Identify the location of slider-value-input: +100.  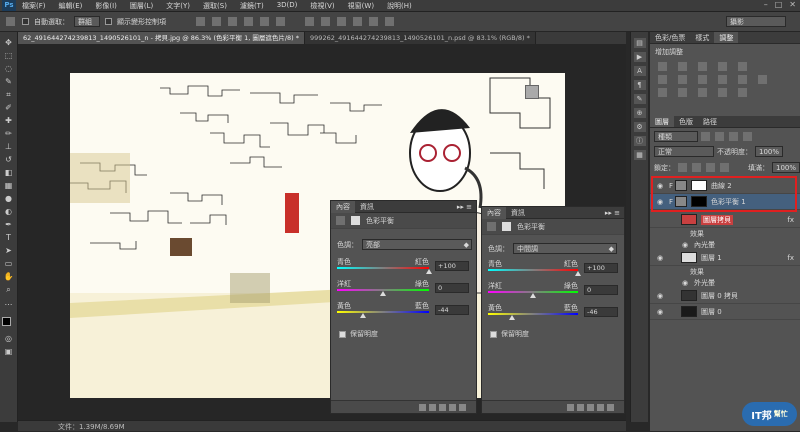
(601, 268).